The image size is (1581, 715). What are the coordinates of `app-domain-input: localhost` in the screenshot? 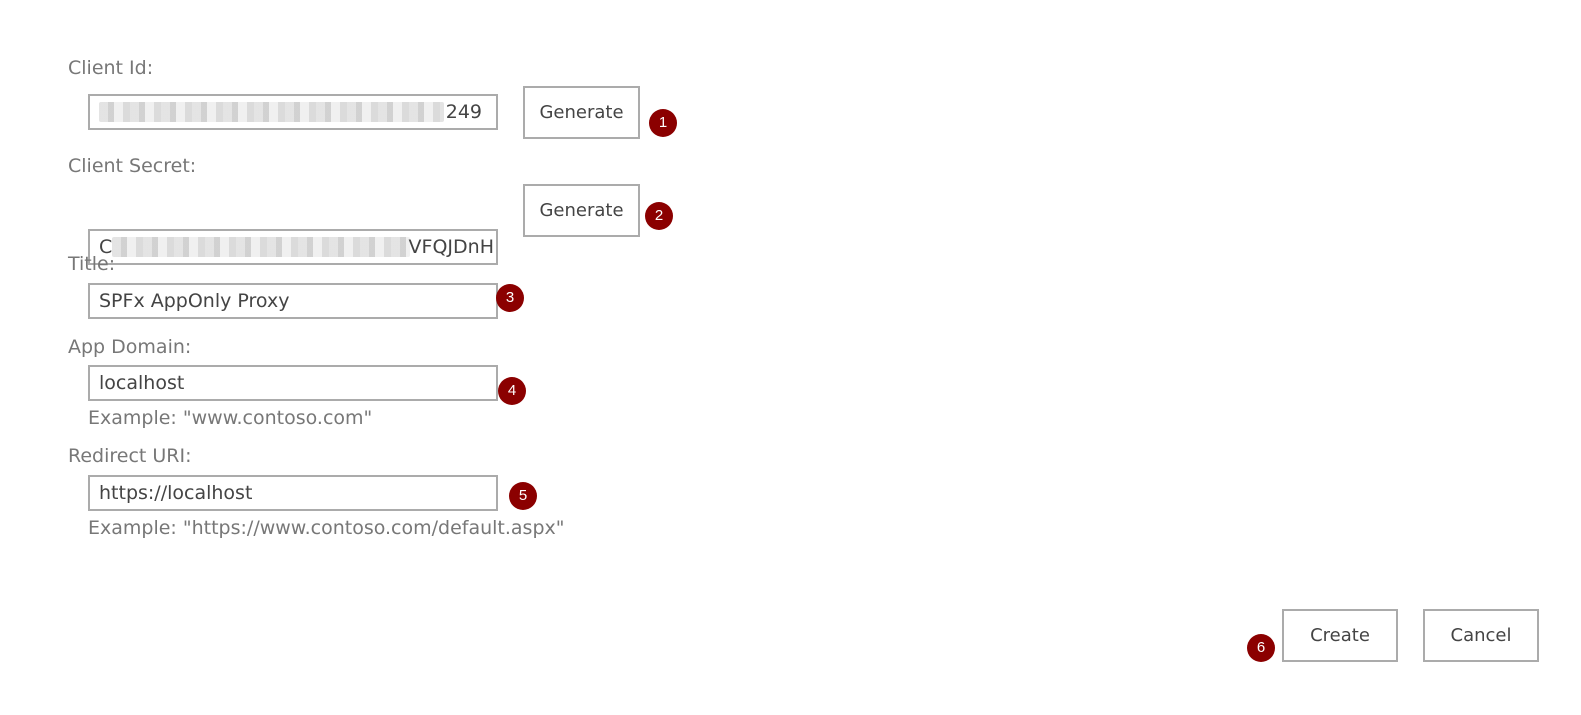 It's located at (293, 383).